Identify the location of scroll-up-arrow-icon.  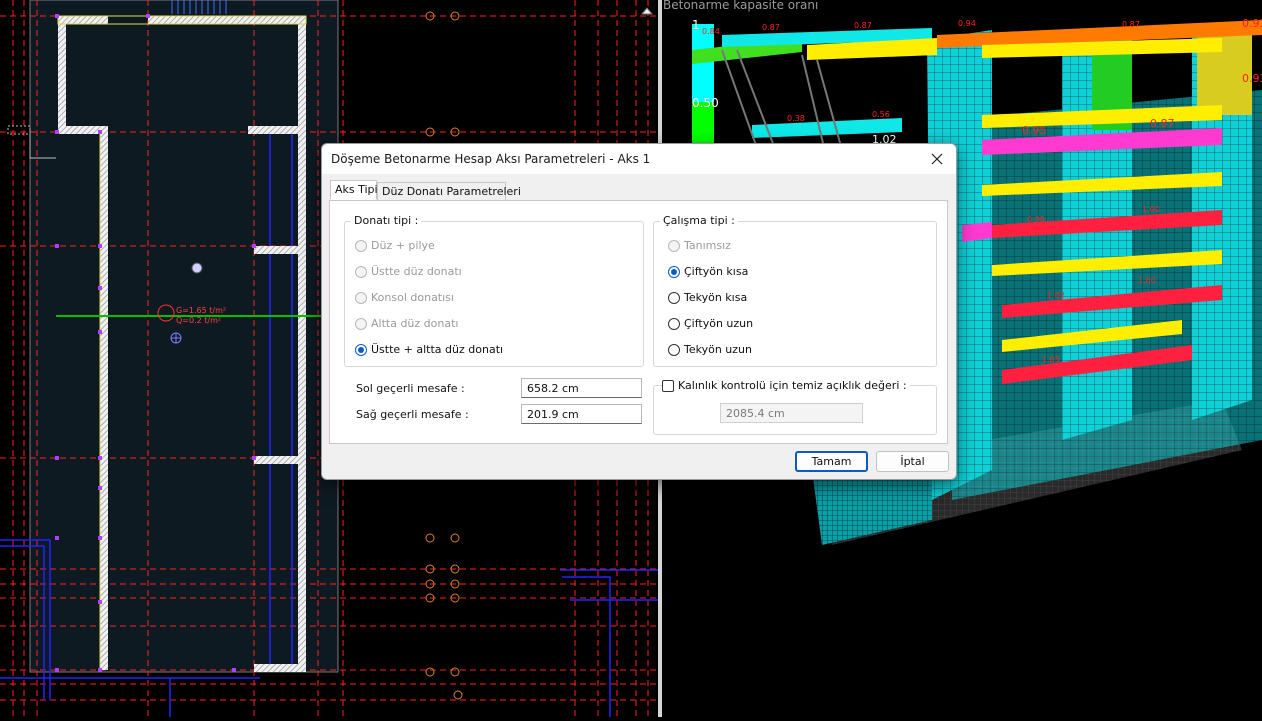
(647, 7).